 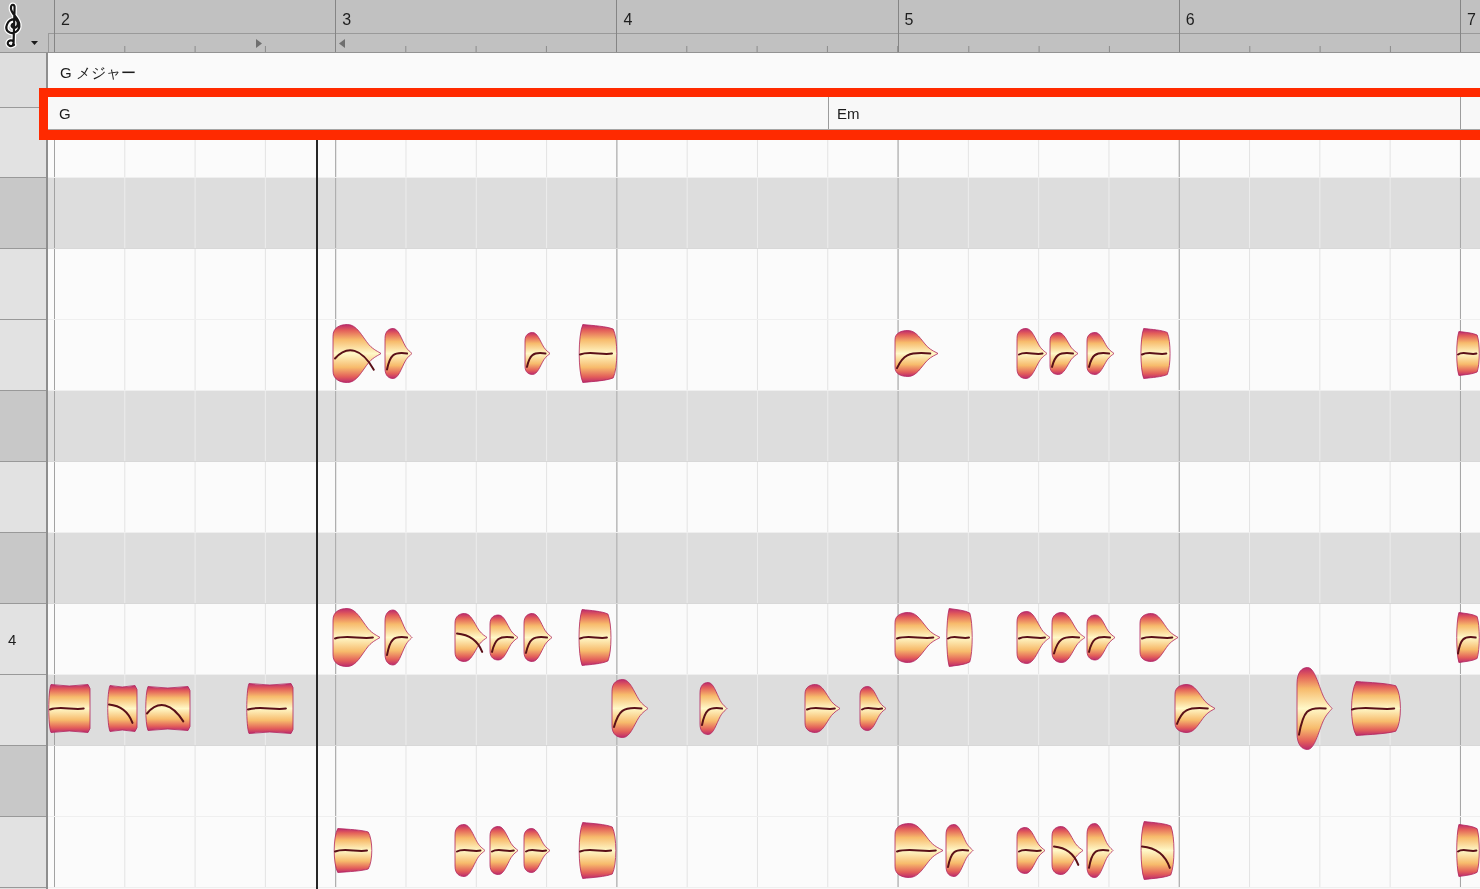 What do you see at coordinates (12, 639) in the screenshot?
I see `octave-label: 4` at bounding box center [12, 639].